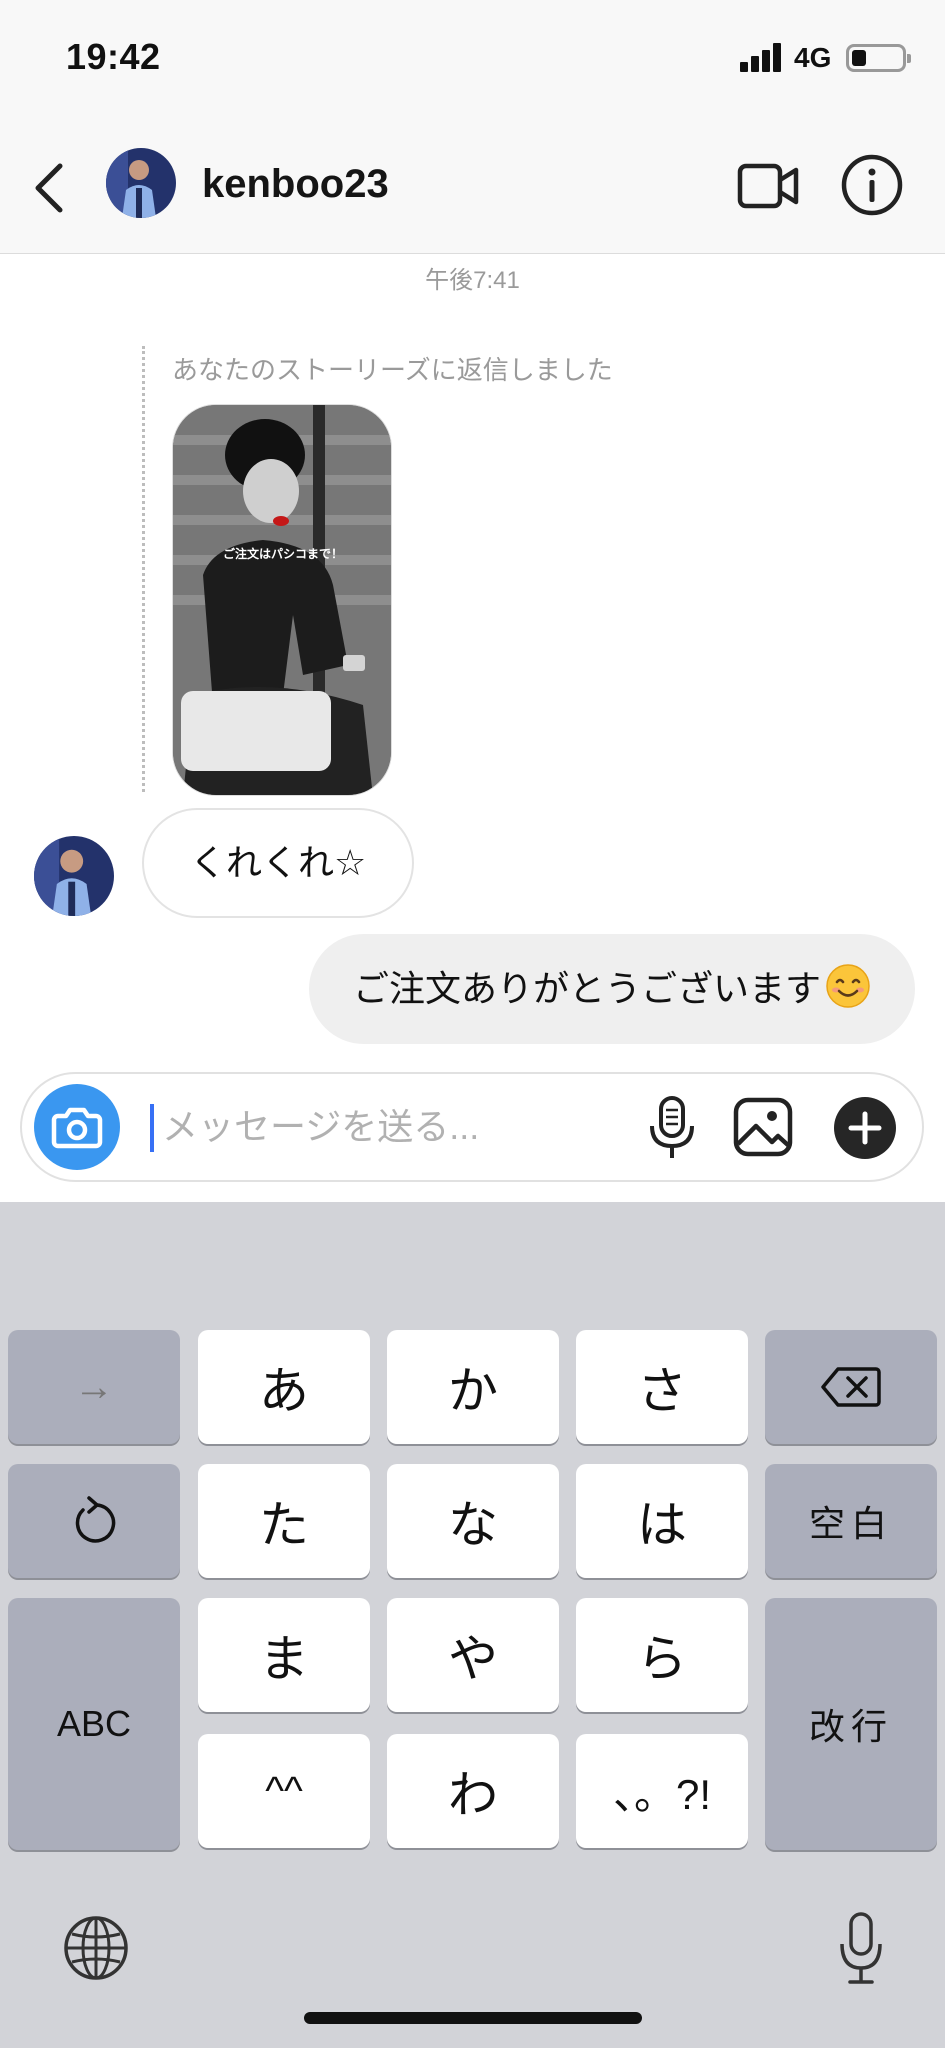  Describe the element at coordinates (878, 58) in the screenshot. I see `battery-icon` at that location.